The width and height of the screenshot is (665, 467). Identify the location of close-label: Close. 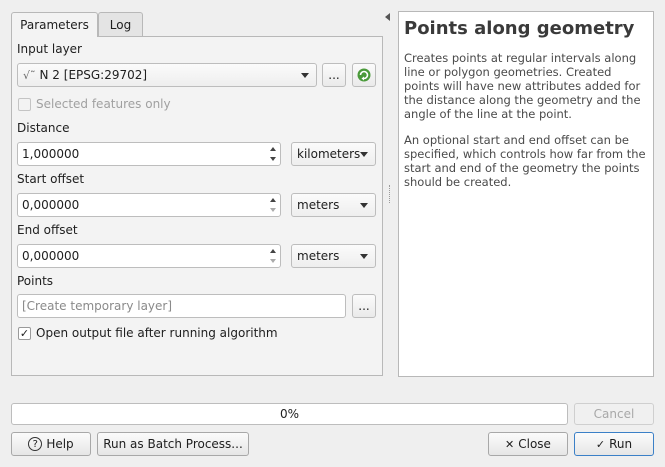
(534, 444).